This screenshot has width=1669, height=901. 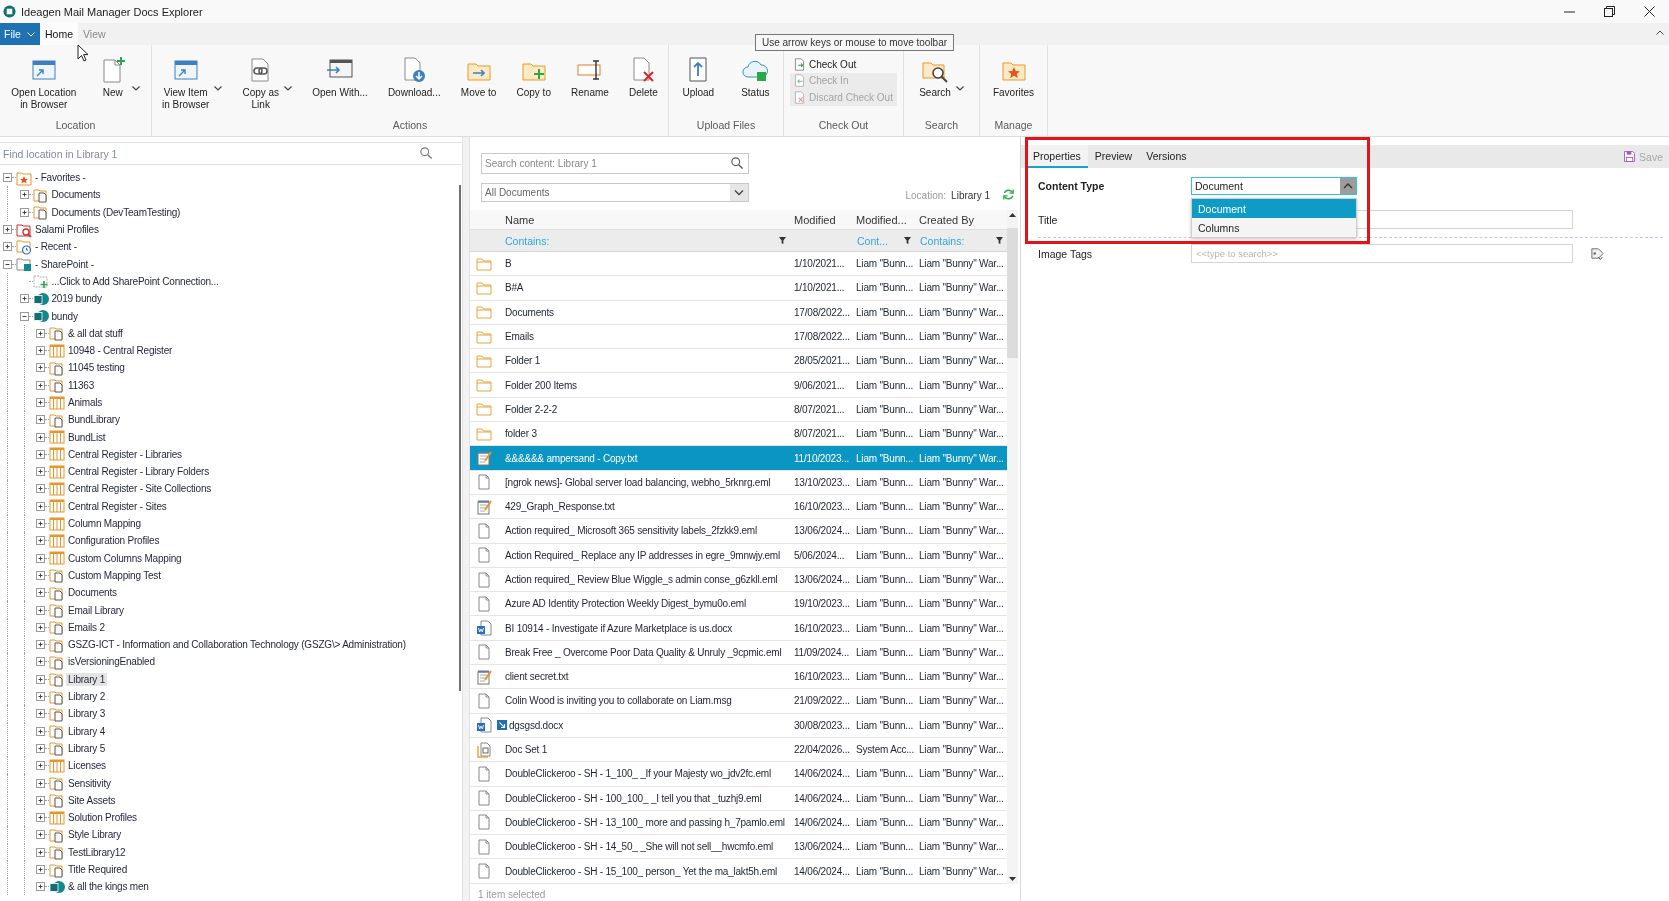 What do you see at coordinates (615, 192) in the screenshot?
I see `view-dropdown: All Documents` at bounding box center [615, 192].